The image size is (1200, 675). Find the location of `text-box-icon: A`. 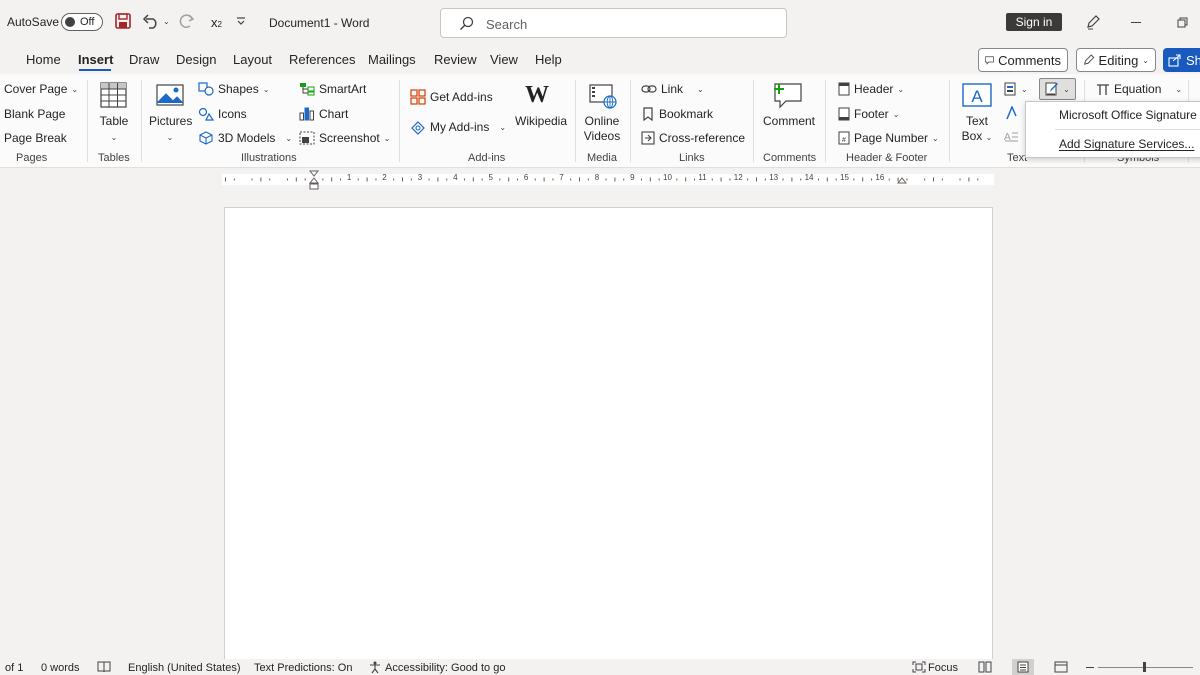

text-box-icon: A is located at coordinates (977, 95).